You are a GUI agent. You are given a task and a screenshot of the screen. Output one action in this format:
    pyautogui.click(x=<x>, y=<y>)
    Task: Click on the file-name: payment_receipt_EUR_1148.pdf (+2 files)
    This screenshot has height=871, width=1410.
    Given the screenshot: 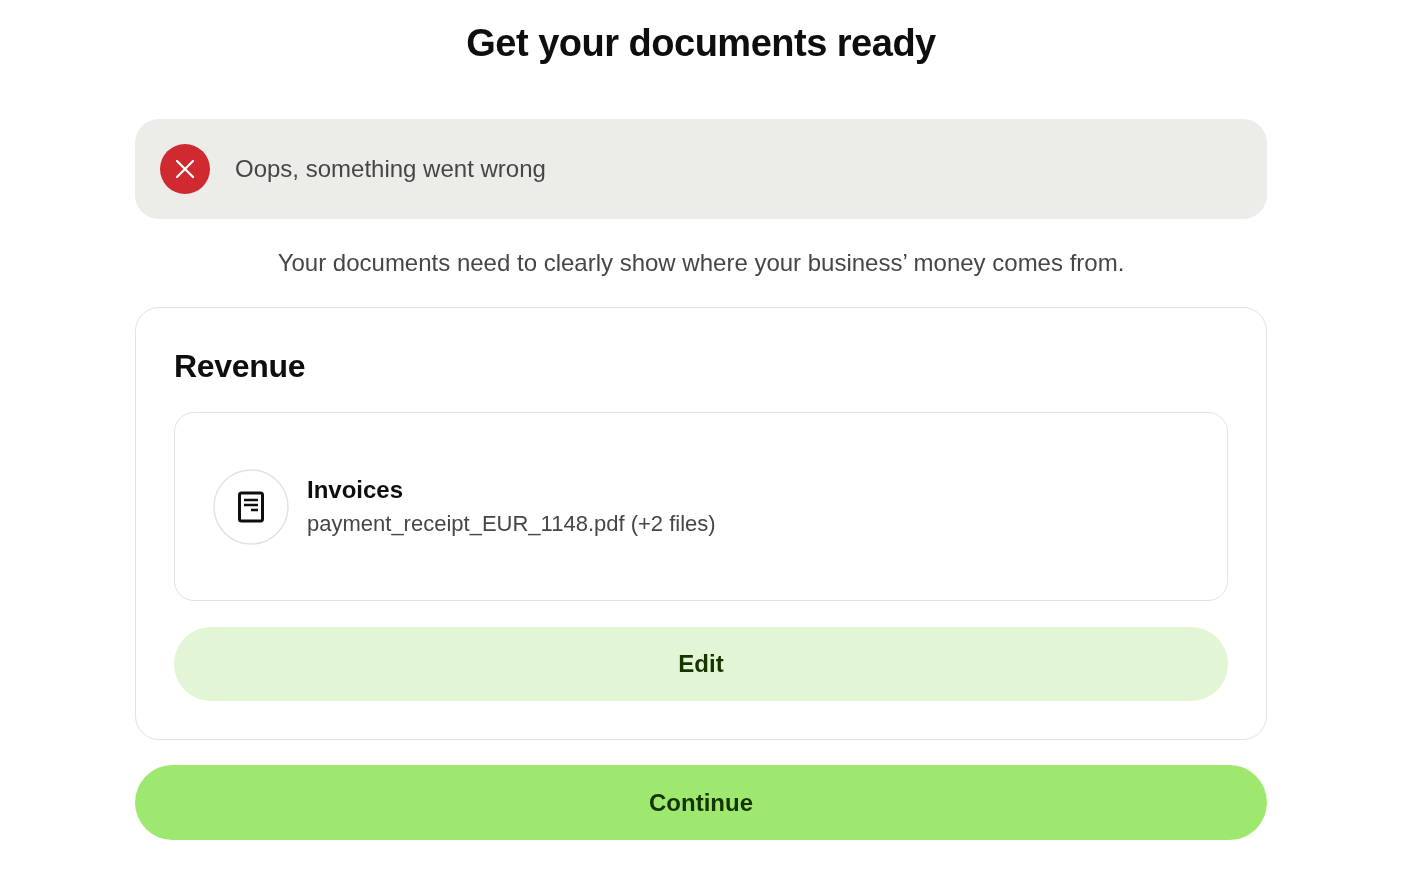 What is the action you would take?
    pyautogui.click(x=511, y=523)
    